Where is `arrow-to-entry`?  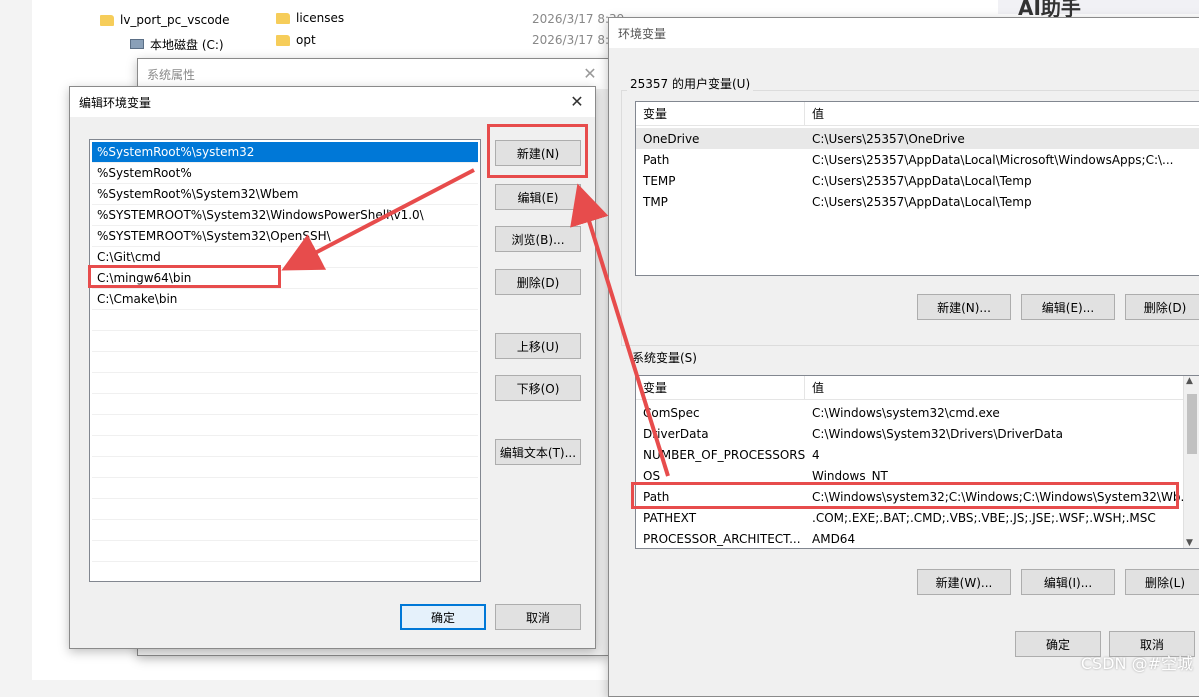 arrow-to-entry is located at coordinates (378, 219).